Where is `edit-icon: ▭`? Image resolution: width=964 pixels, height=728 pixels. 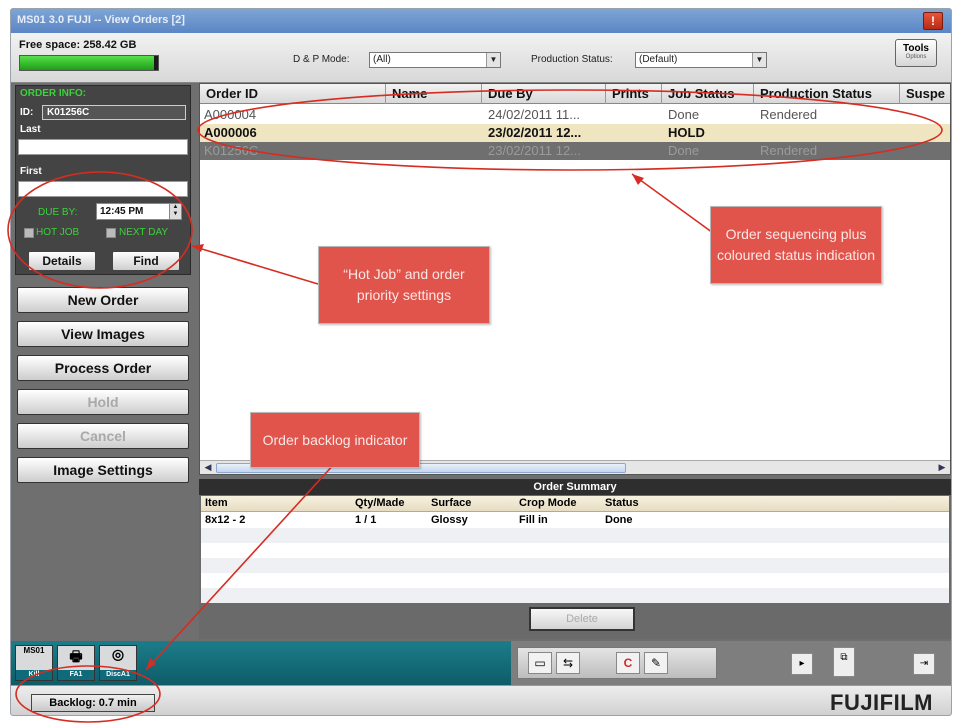
edit-icon: ▭ is located at coordinates (540, 663).